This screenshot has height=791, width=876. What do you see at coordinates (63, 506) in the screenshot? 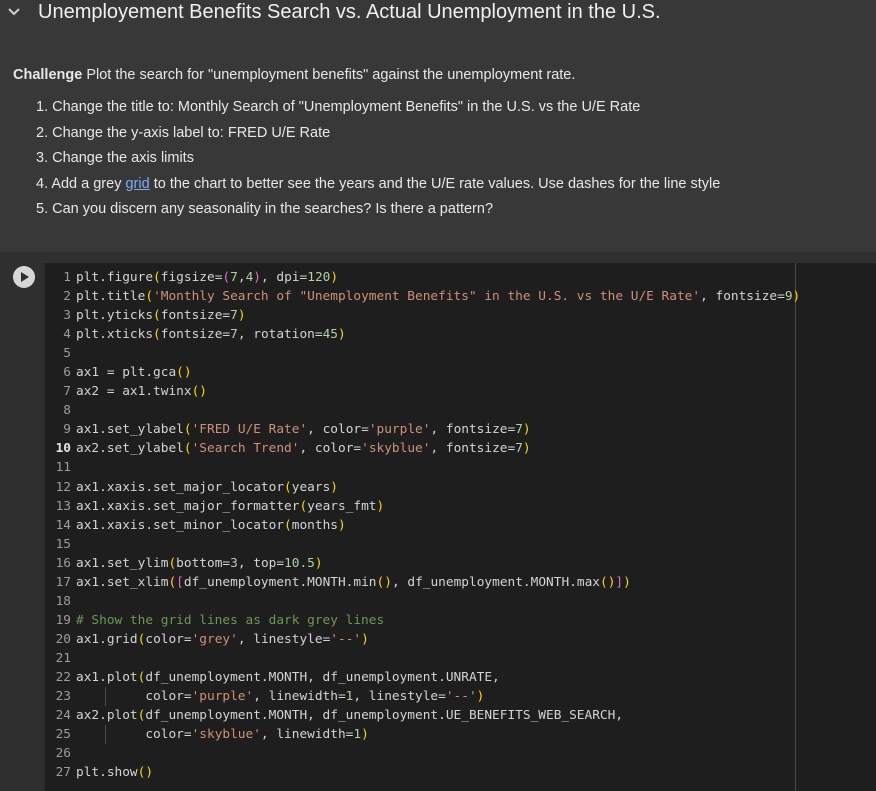
I see `line-number: 13` at bounding box center [63, 506].